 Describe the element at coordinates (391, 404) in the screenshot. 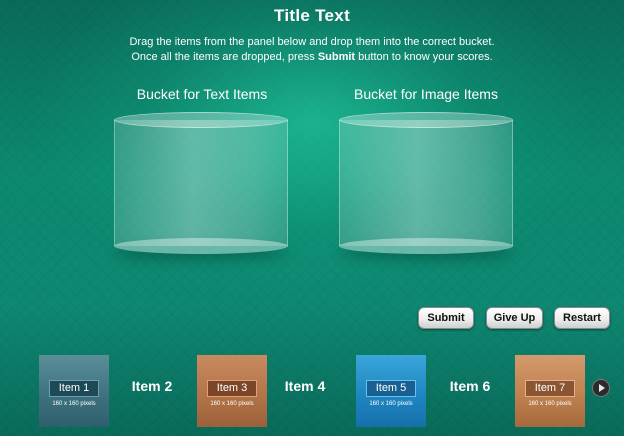

I see `item-5-size: 160 x 160 pixels` at that location.